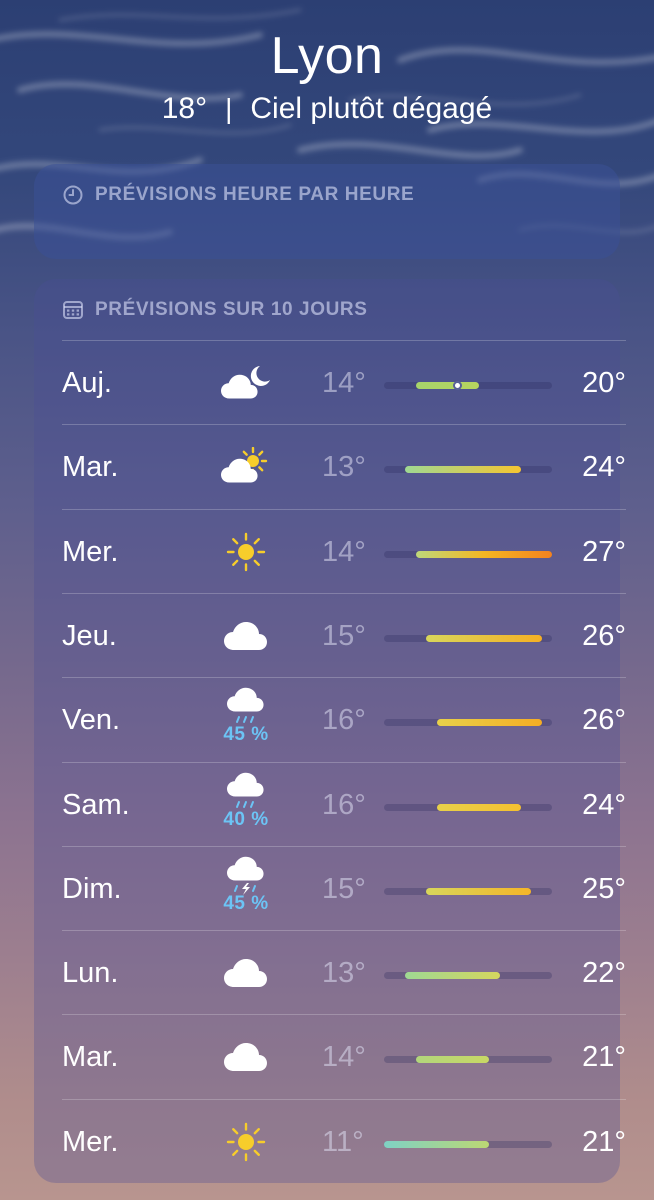 The image size is (654, 1200). Describe the element at coordinates (246, 875) in the screenshot. I see `cloud-bolt-rain-icon` at that location.